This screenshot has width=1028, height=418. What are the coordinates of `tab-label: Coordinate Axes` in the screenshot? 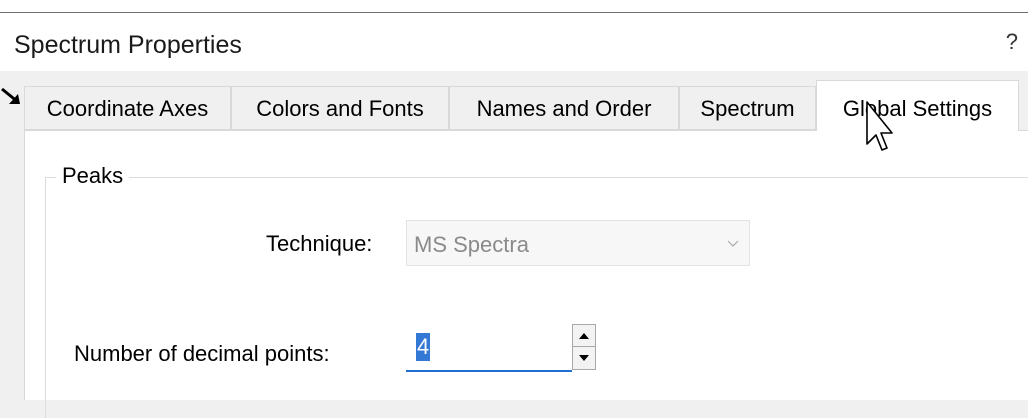 It's located at (127, 108).